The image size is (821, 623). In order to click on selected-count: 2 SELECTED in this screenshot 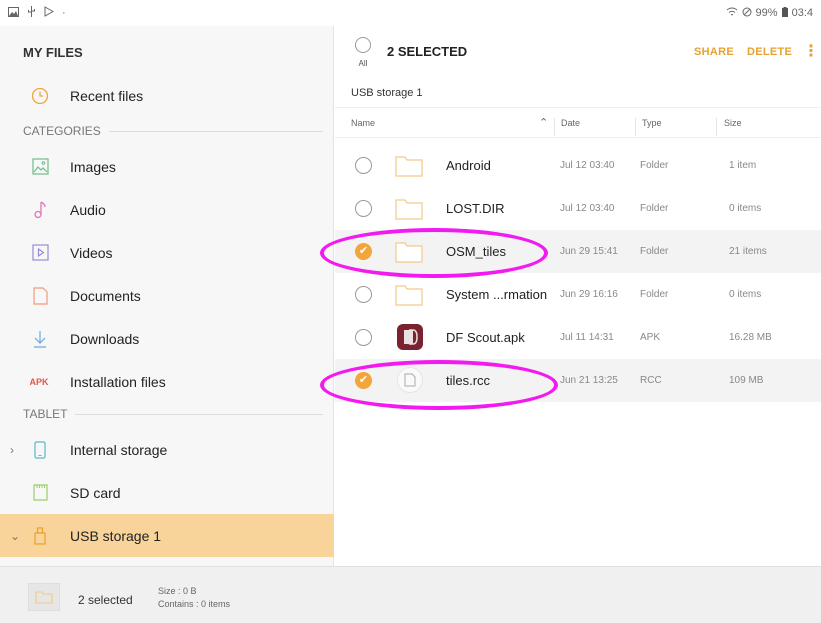, I will do `click(427, 51)`.